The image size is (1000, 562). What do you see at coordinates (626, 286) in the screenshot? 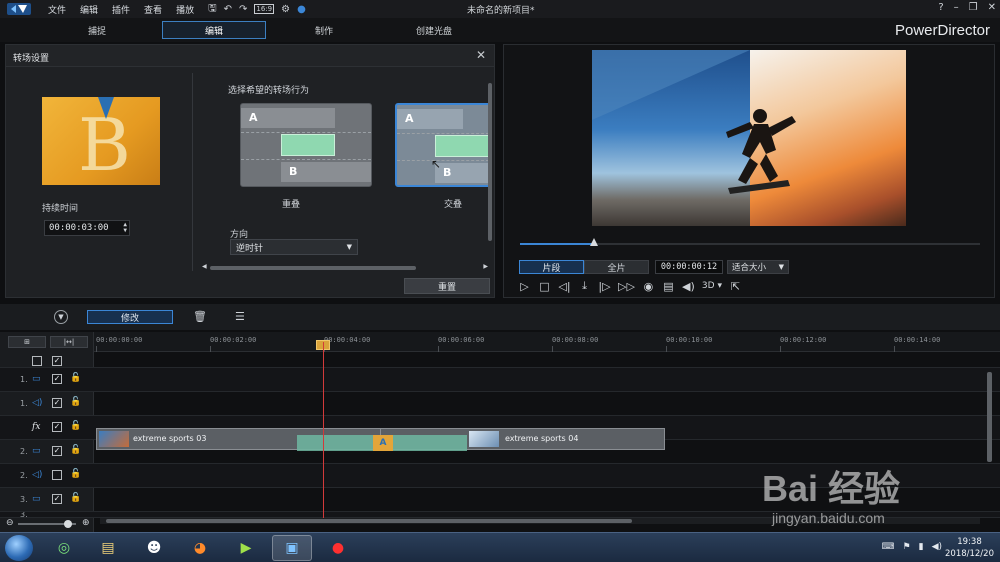
I see `fast-forward-icon: ▷▷` at bounding box center [626, 286].